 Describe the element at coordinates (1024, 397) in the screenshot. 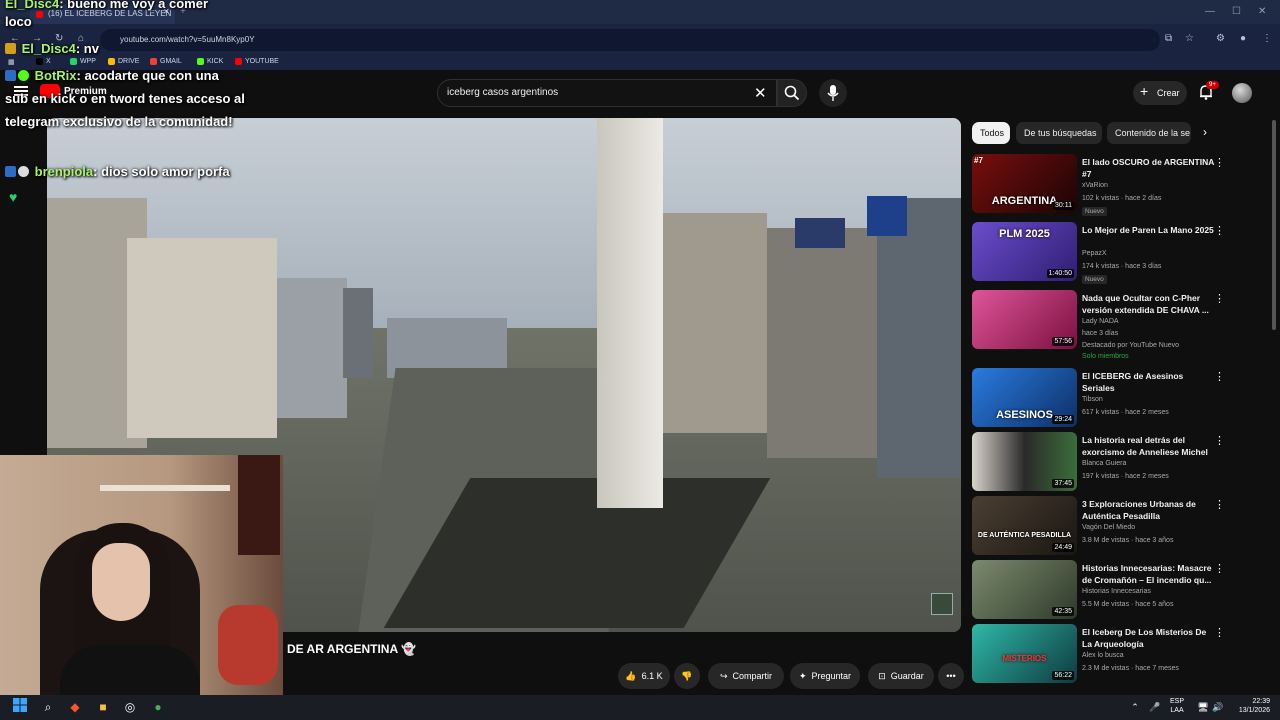

I see `video-thumbnail: ASESINOS 29:24` at that location.